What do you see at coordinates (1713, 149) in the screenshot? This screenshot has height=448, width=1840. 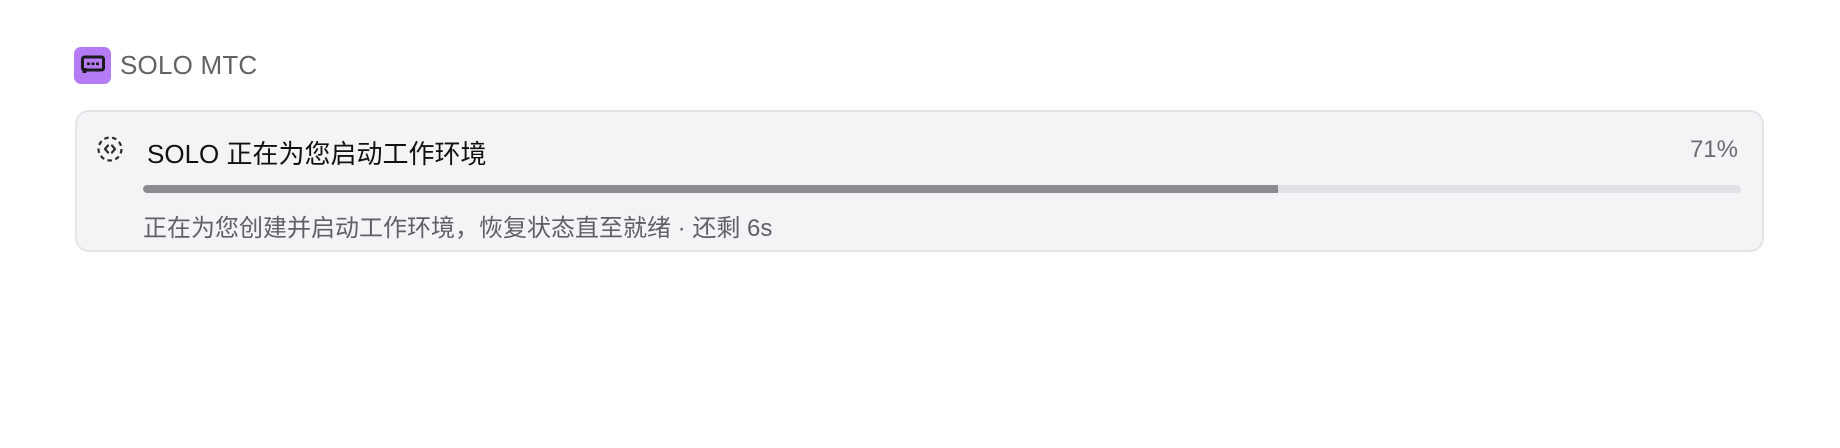 I see `progress-percent: 71%` at bounding box center [1713, 149].